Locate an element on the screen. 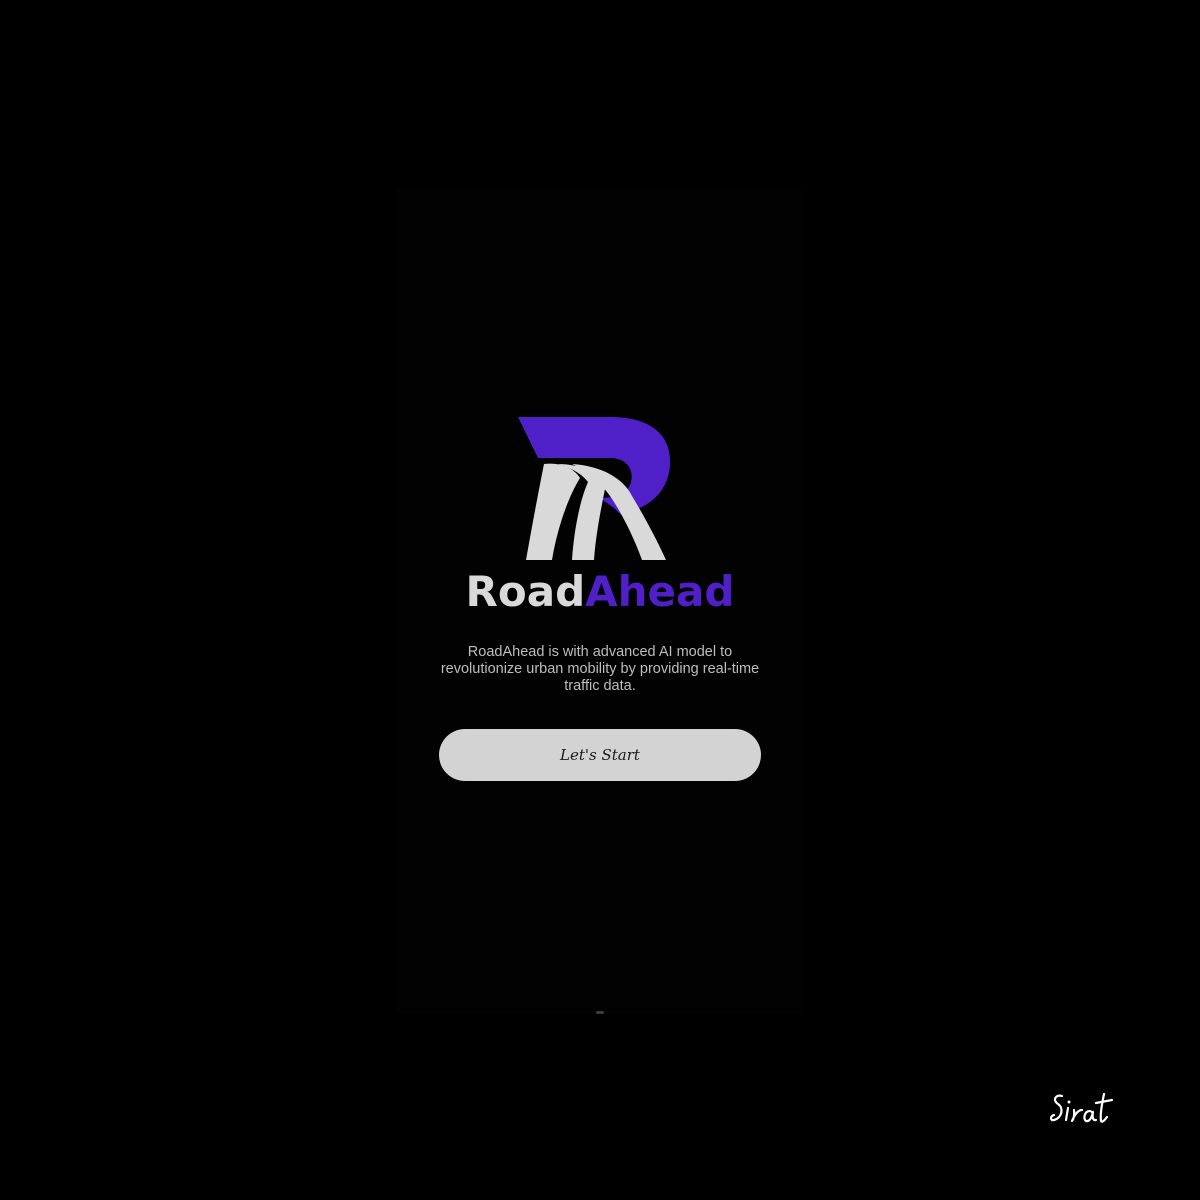  home-indicator is located at coordinates (600, 1012).